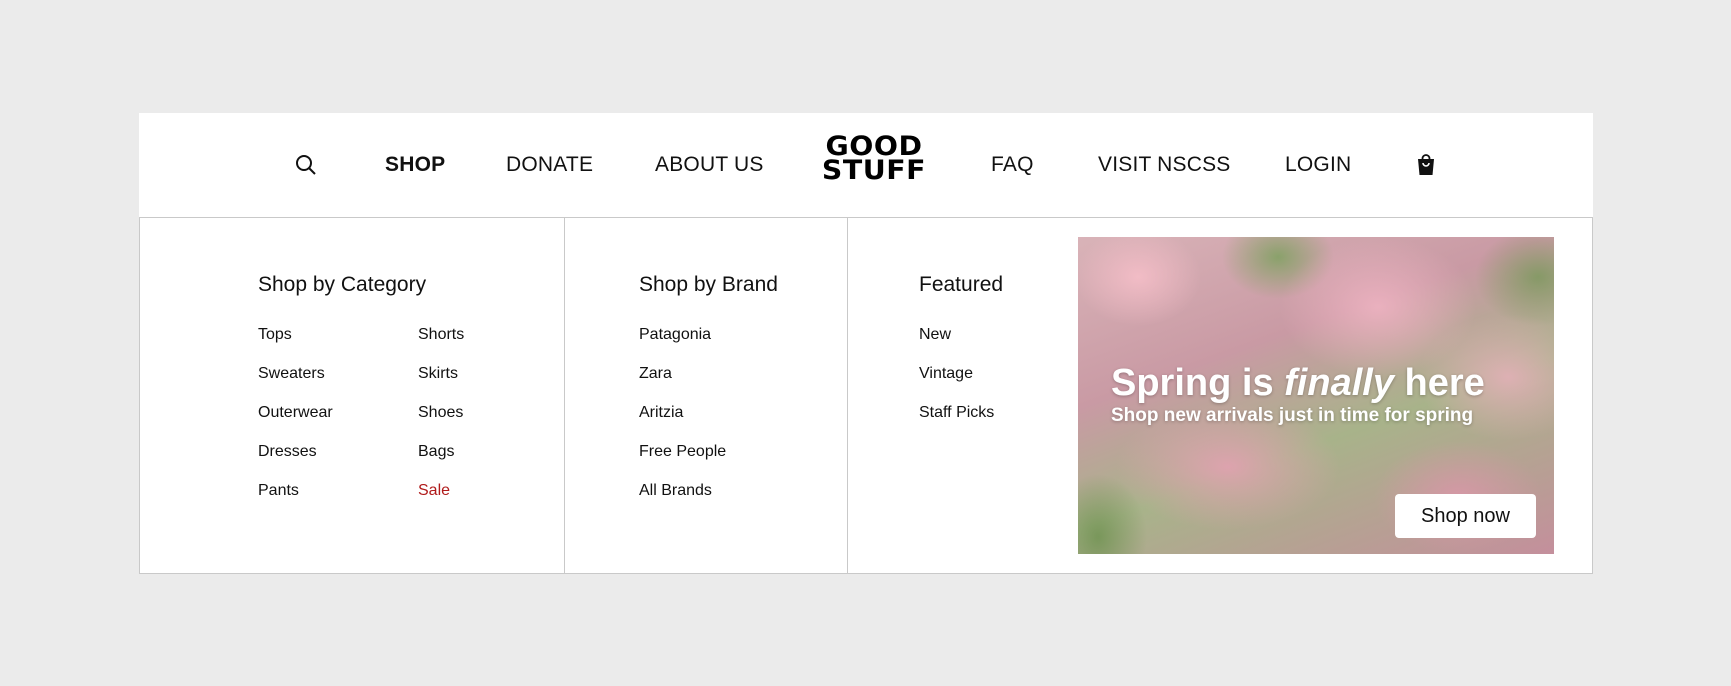 The image size is (1731, 686). I want to click on category-link-sale: Sale, so click(434, 491).